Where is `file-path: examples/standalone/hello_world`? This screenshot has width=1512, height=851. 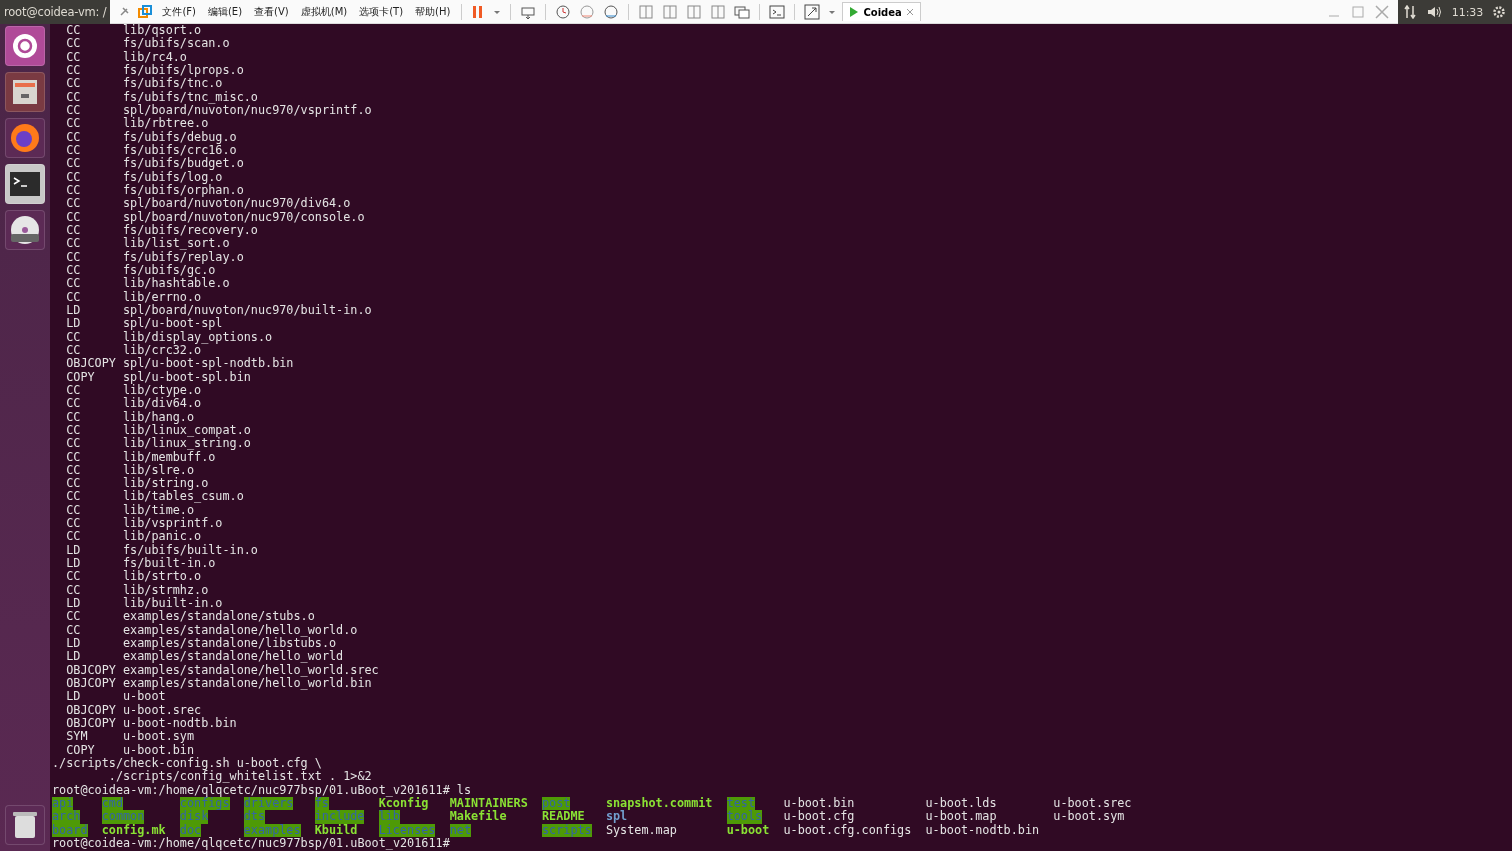
file-path: examples/standalone/hello_world is located at coordinates (233, 657).